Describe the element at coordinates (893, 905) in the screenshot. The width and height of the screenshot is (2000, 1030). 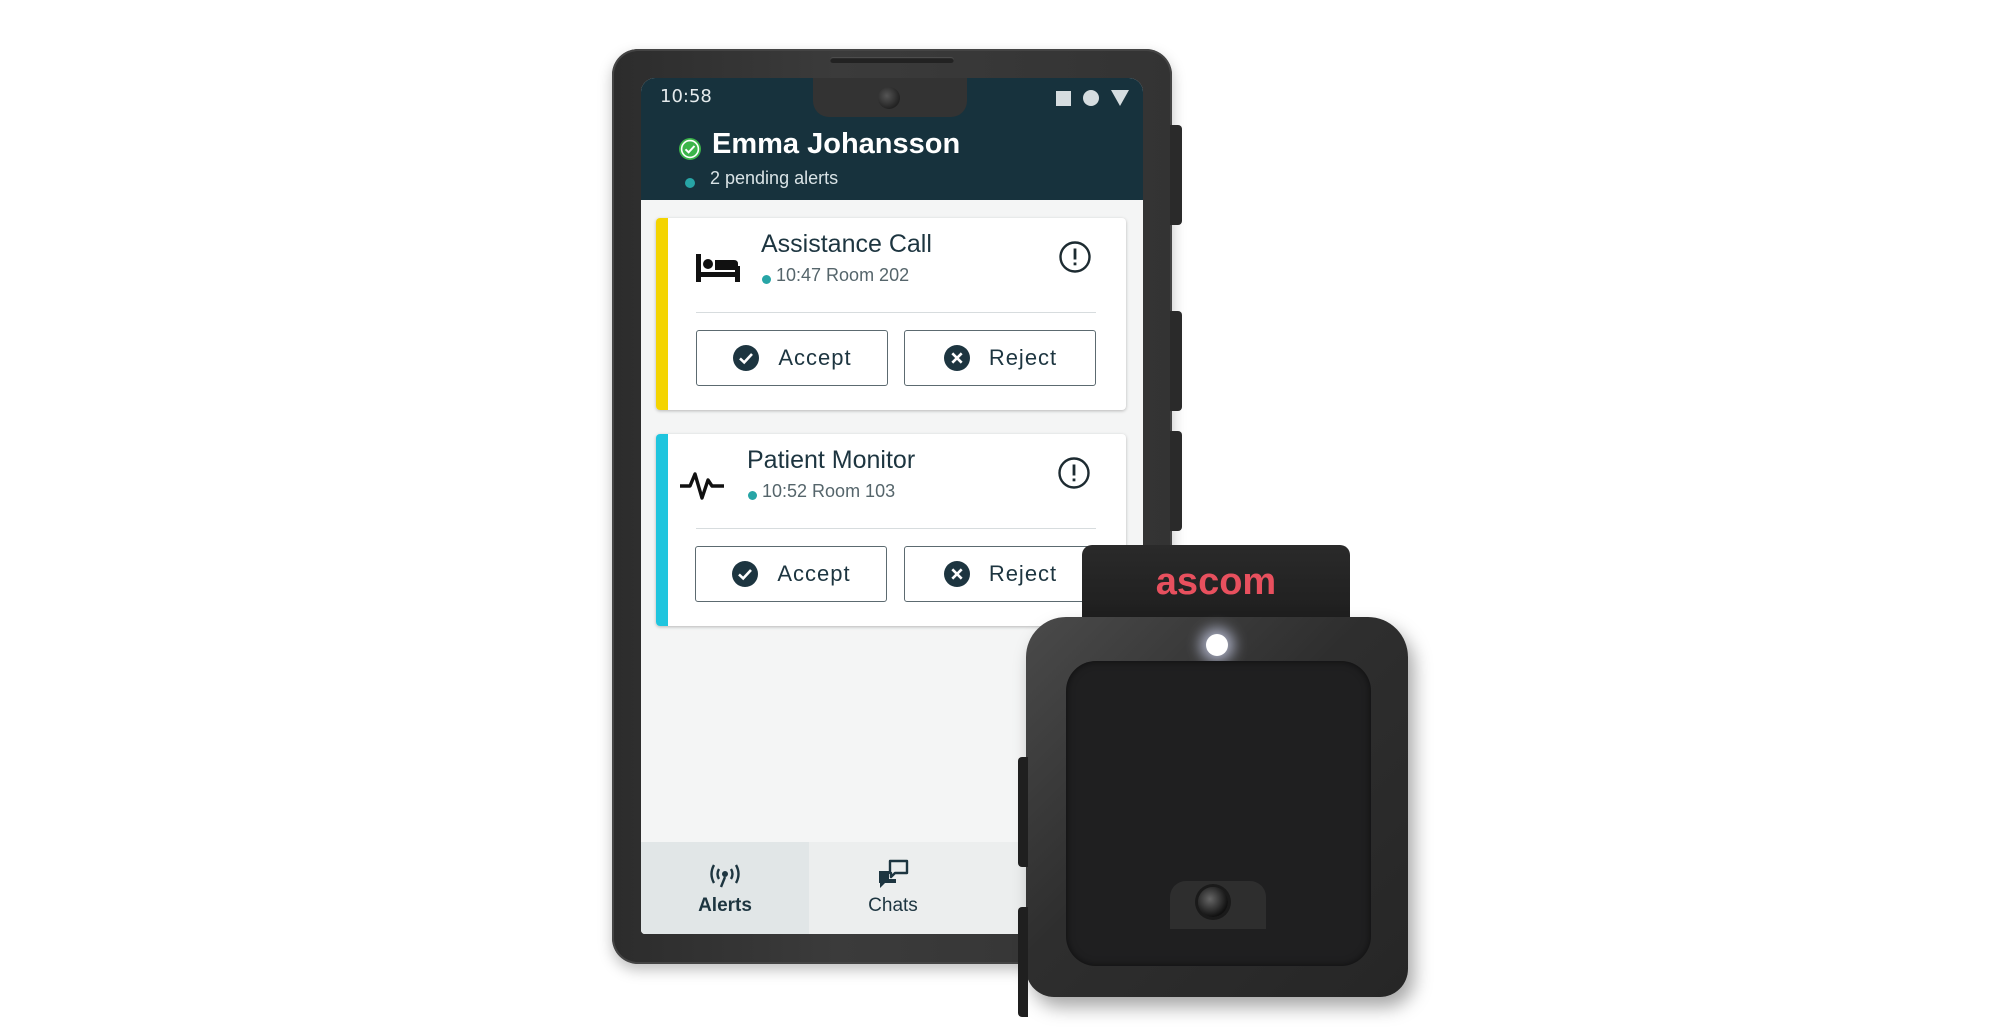
I see `nav-label-chats: Chats` at that location.